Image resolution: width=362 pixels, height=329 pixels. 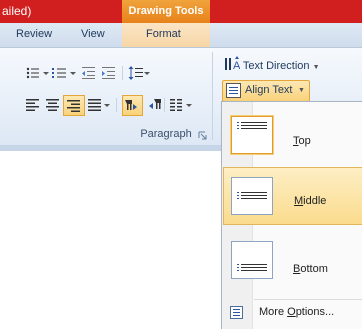 I want to click on left-to-right-icon, so click(x=131, y=105).